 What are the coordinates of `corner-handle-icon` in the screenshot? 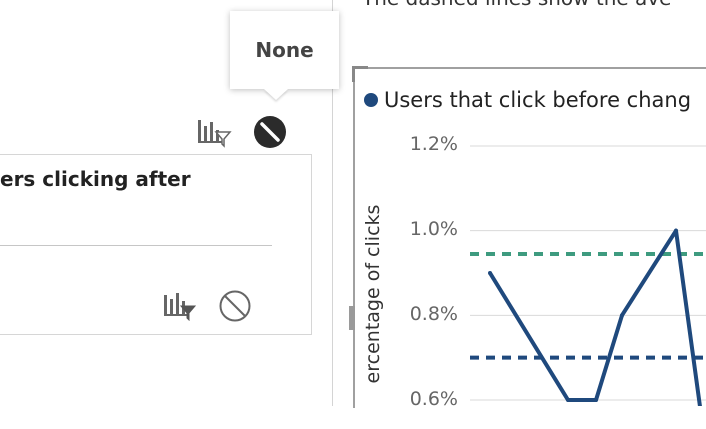 It's located at (359, 73).